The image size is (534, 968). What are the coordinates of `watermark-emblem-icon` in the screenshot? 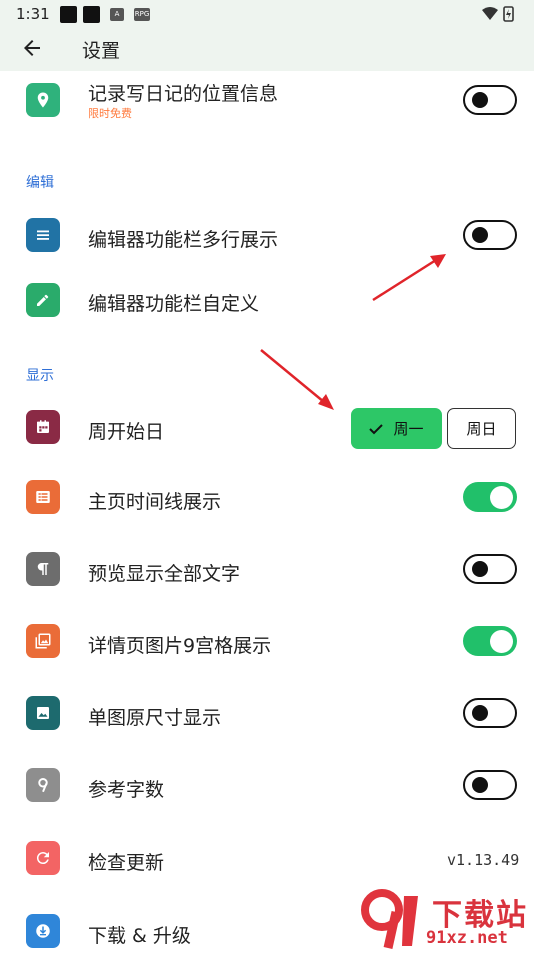 It's located at (389, 919).